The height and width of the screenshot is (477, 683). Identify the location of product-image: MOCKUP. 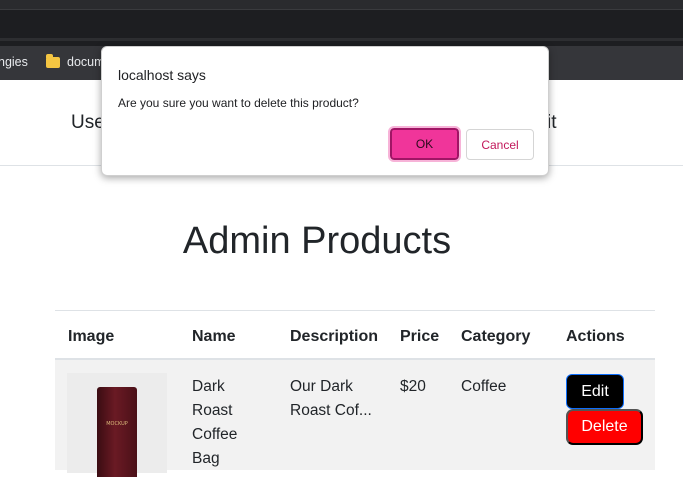
(117, 425).